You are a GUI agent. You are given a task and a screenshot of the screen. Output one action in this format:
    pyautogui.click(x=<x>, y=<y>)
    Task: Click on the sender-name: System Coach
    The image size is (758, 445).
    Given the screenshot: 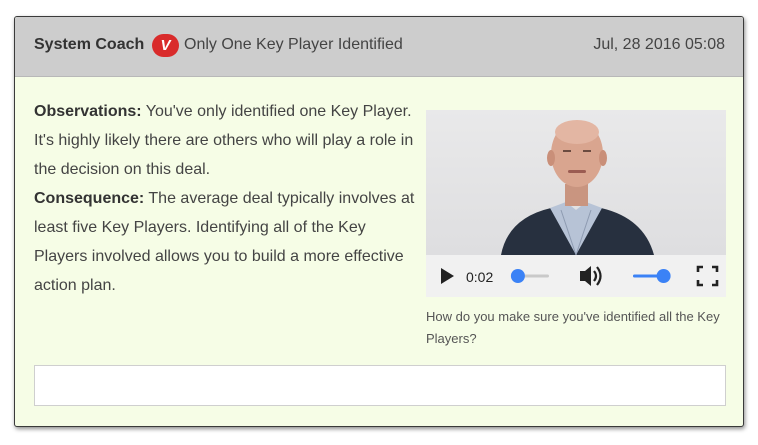 What is the action you would take?
    pyautogui.click(x=89, y=44)
    